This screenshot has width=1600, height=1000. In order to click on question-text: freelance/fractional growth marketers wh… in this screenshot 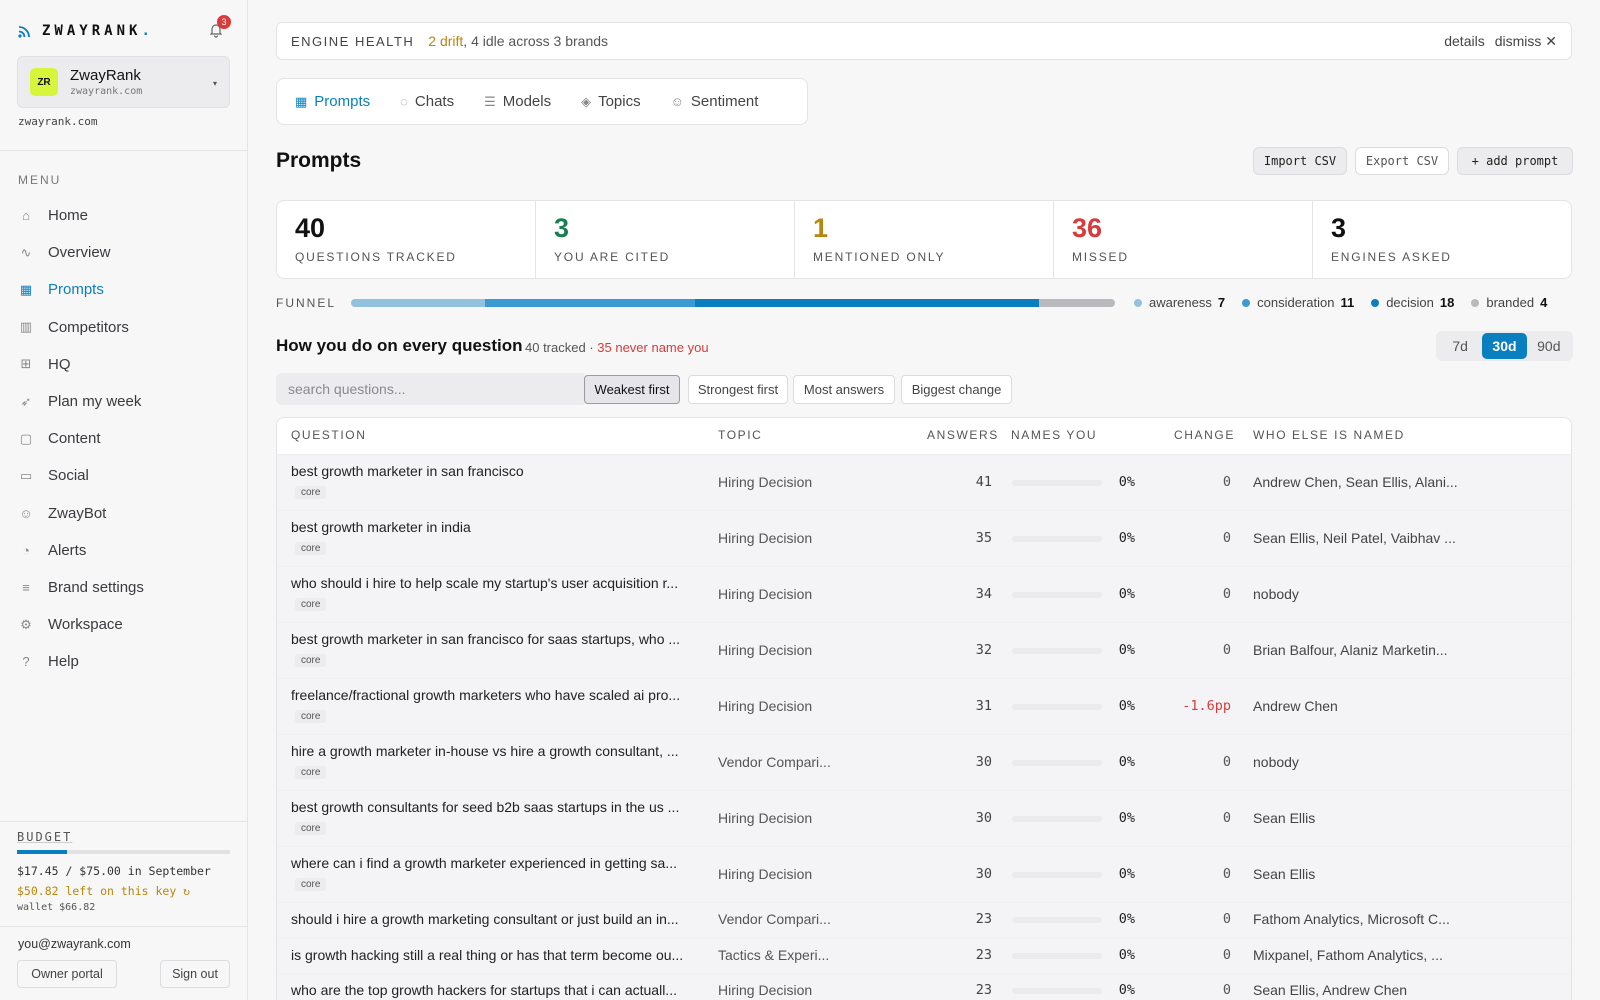, I will do `click(485, 695)`.